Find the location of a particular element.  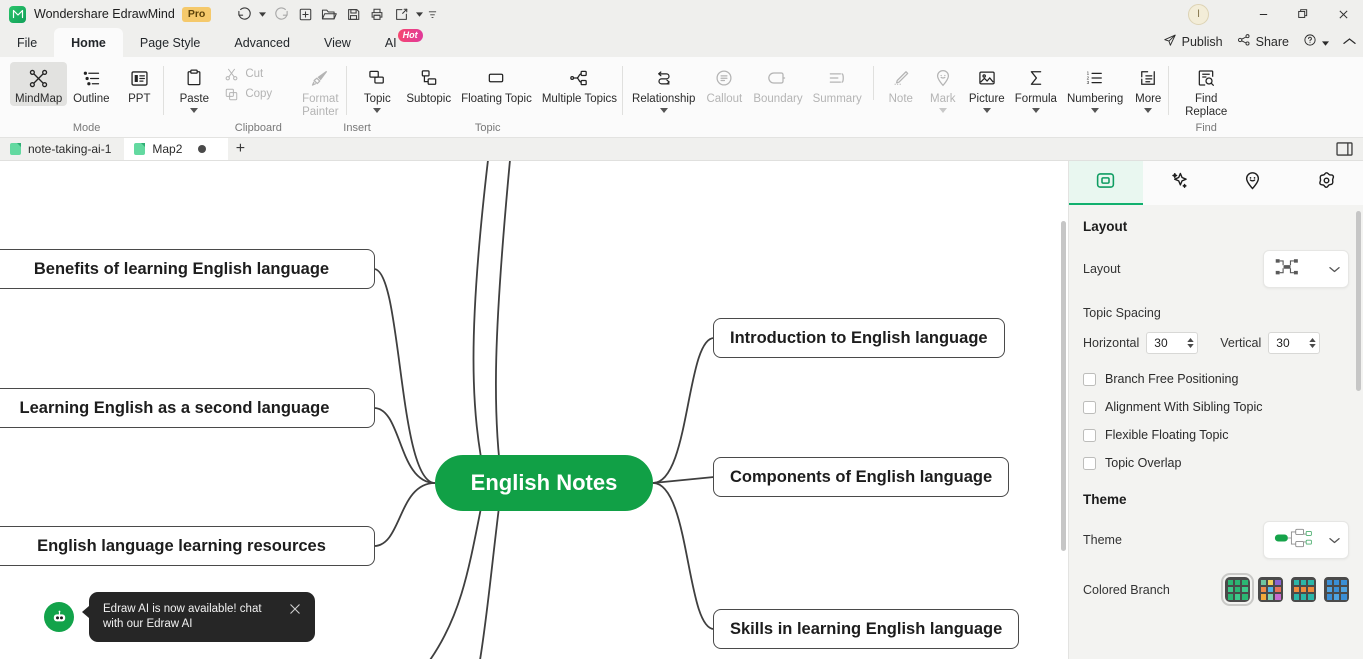

horizontal-input is located at coordinates (1169, 343).